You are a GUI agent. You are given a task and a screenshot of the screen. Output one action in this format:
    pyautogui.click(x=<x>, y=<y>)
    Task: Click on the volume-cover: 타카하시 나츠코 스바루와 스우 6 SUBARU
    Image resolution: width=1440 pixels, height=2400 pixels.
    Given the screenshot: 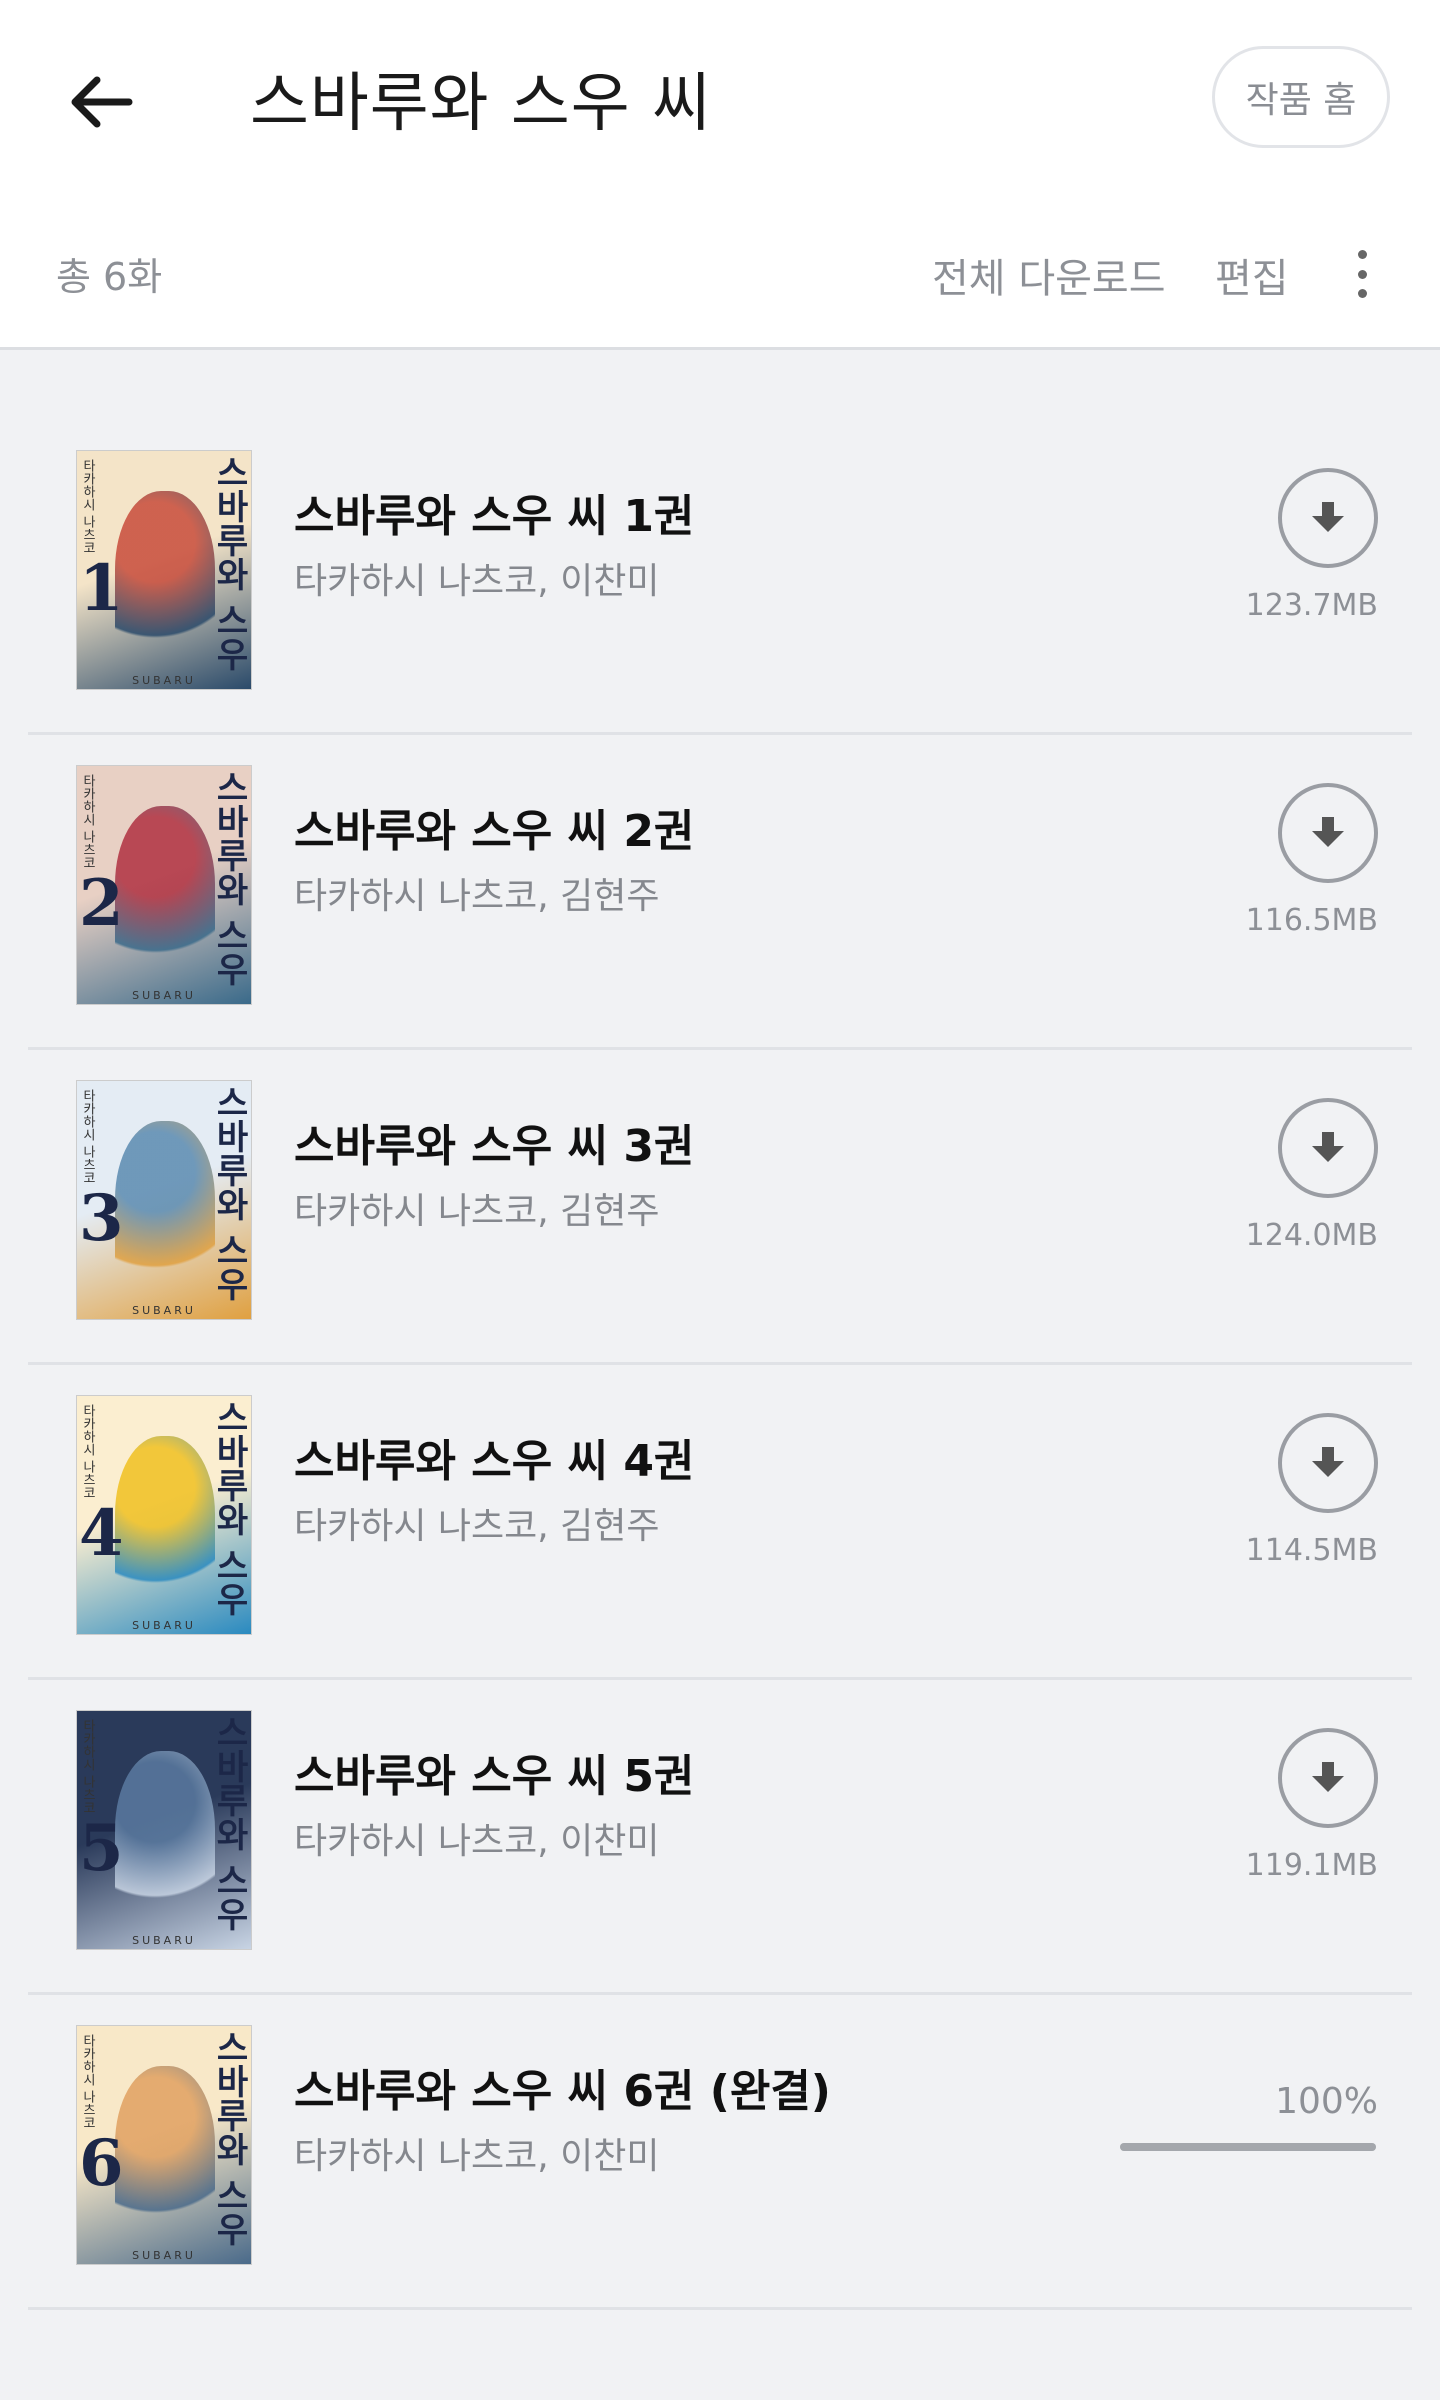 What is the action you would take?
    pyautogui.click(x=164, y=2145)
    